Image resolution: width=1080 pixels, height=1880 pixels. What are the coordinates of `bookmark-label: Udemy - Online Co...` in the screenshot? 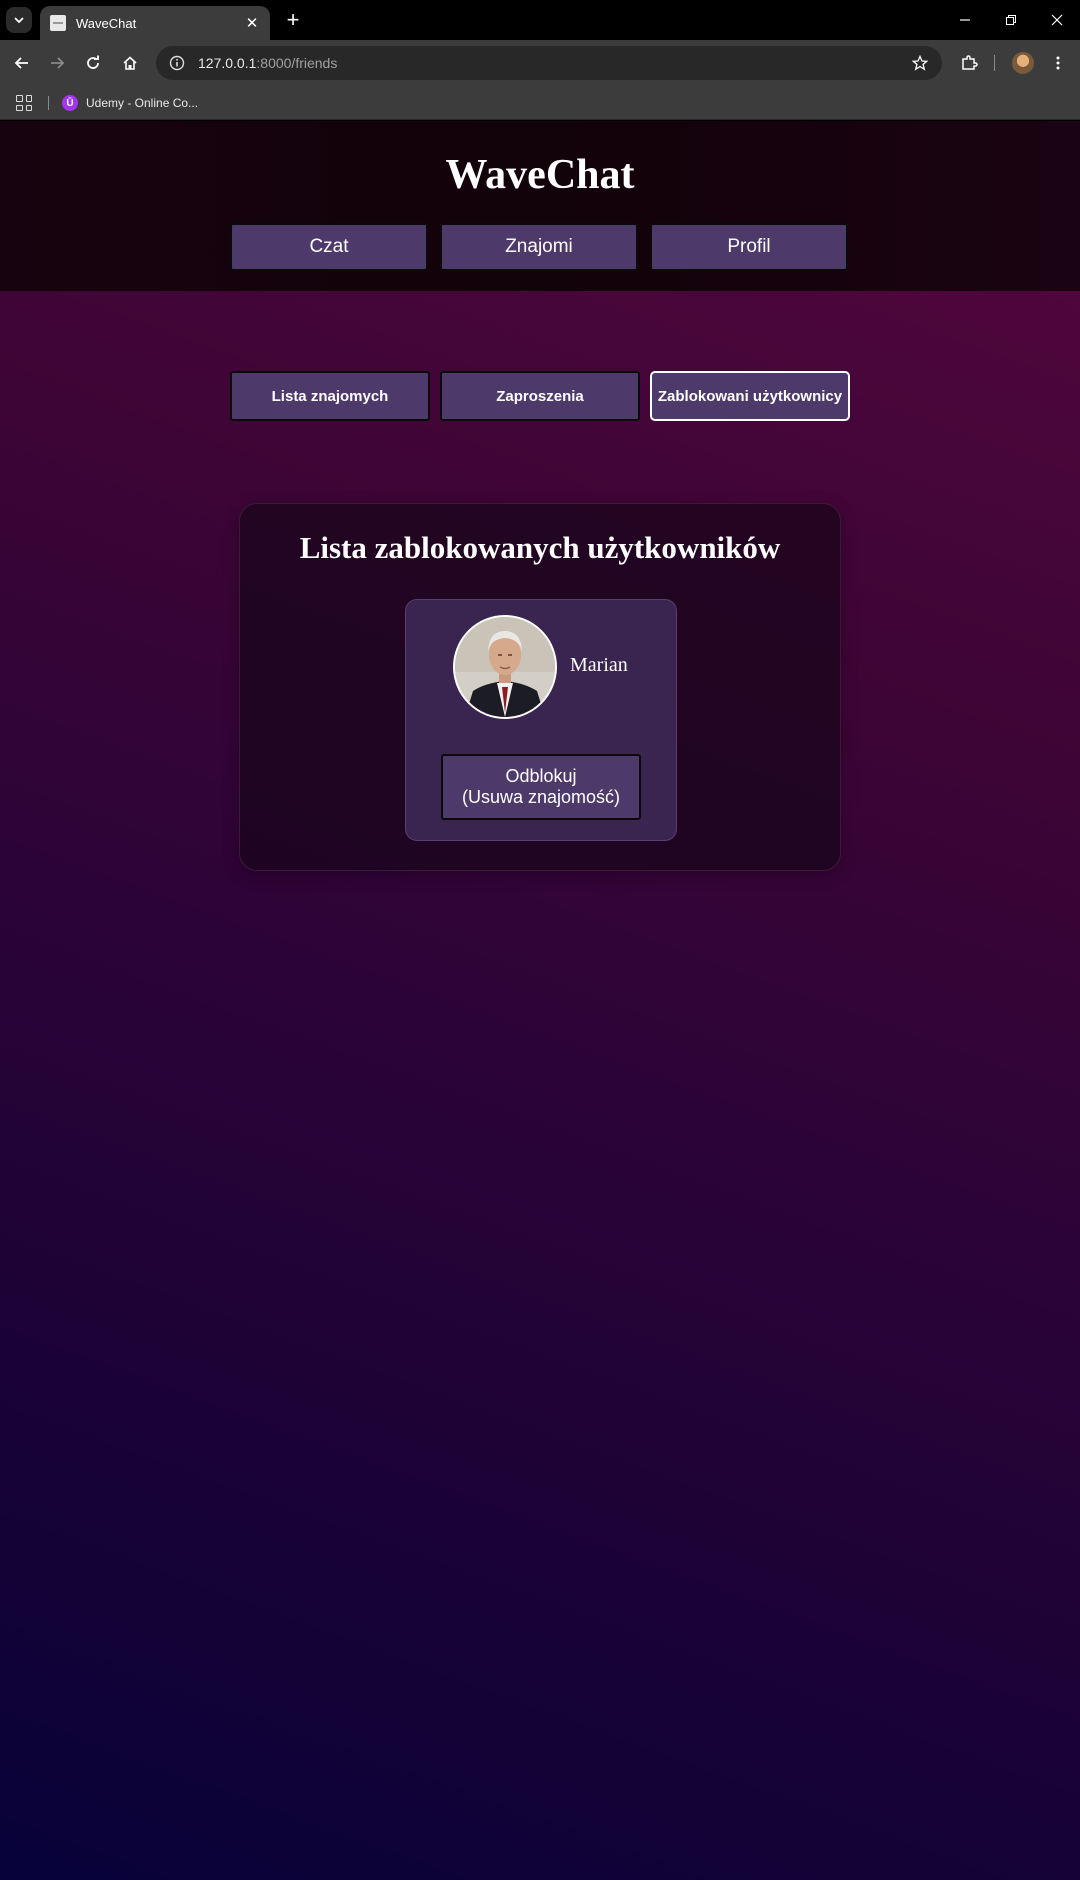 It's located at (142, 103).